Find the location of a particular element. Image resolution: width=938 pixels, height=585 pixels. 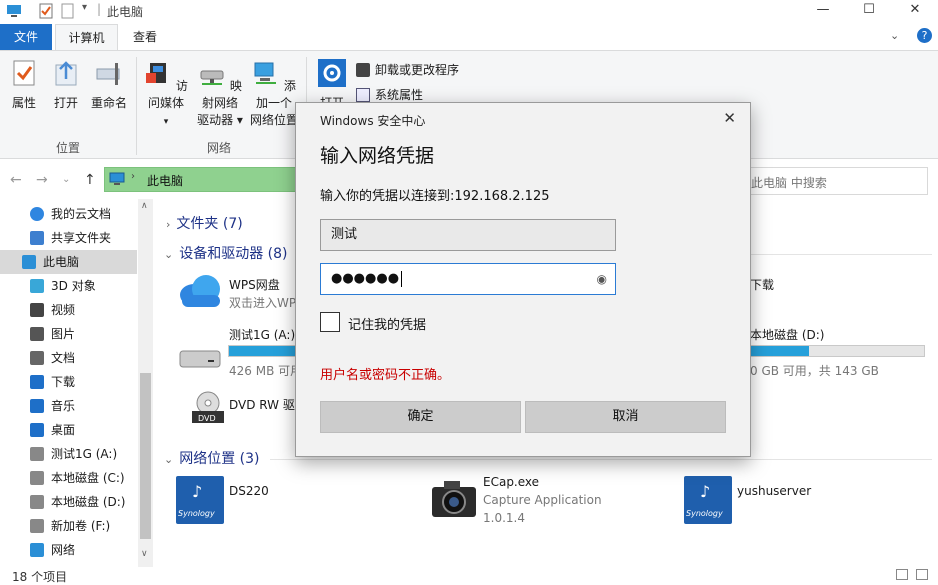

chevron-down-icon: ⌄ is located at coordinates (169, 459).